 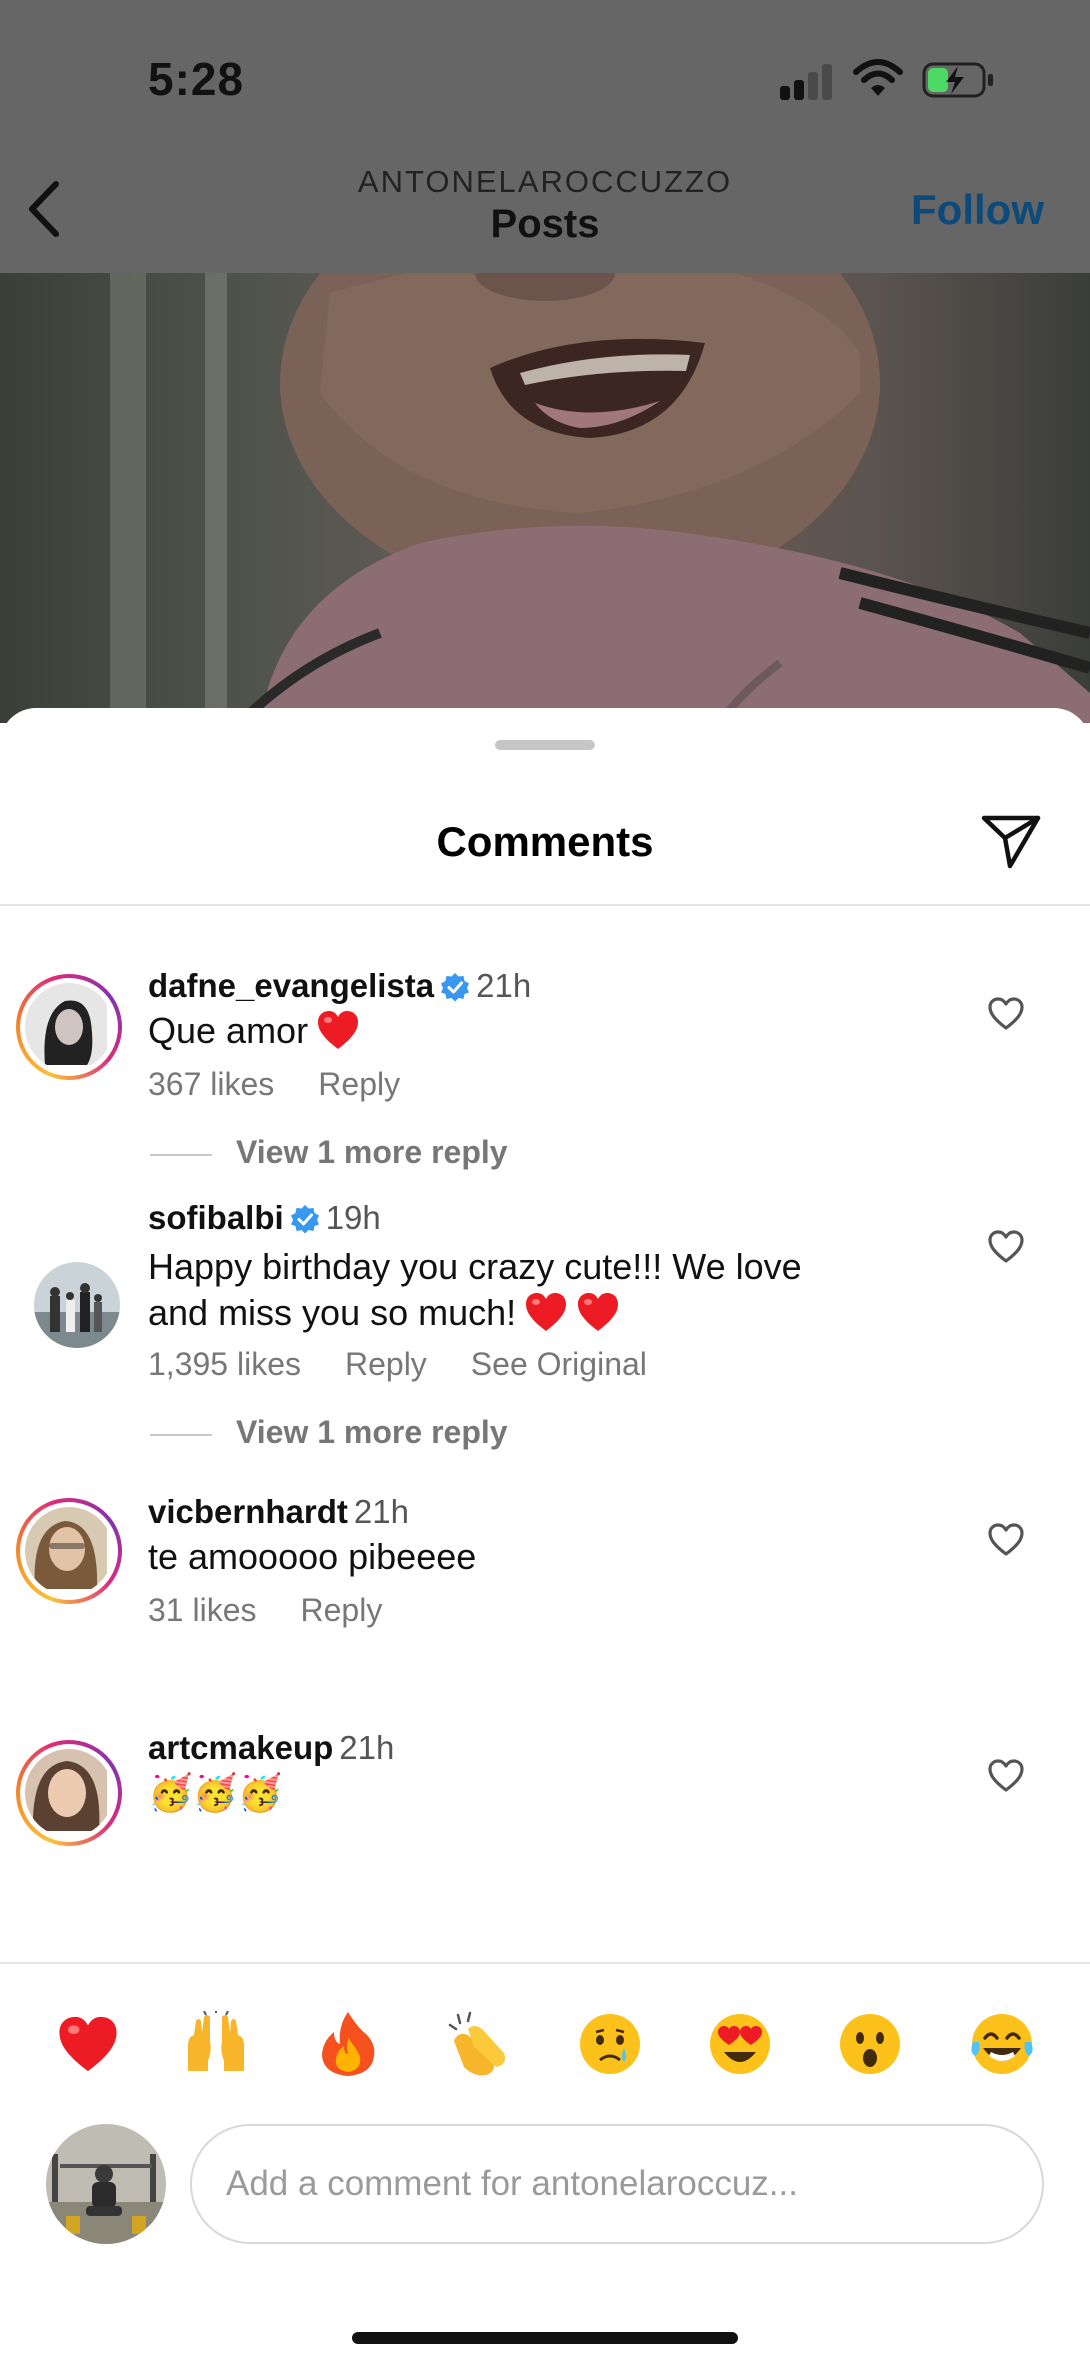 What do you see at coordinates (202, 1610) in the screenshot?
I see `like-count: 31 likes` at bounding box center [202, 1610].